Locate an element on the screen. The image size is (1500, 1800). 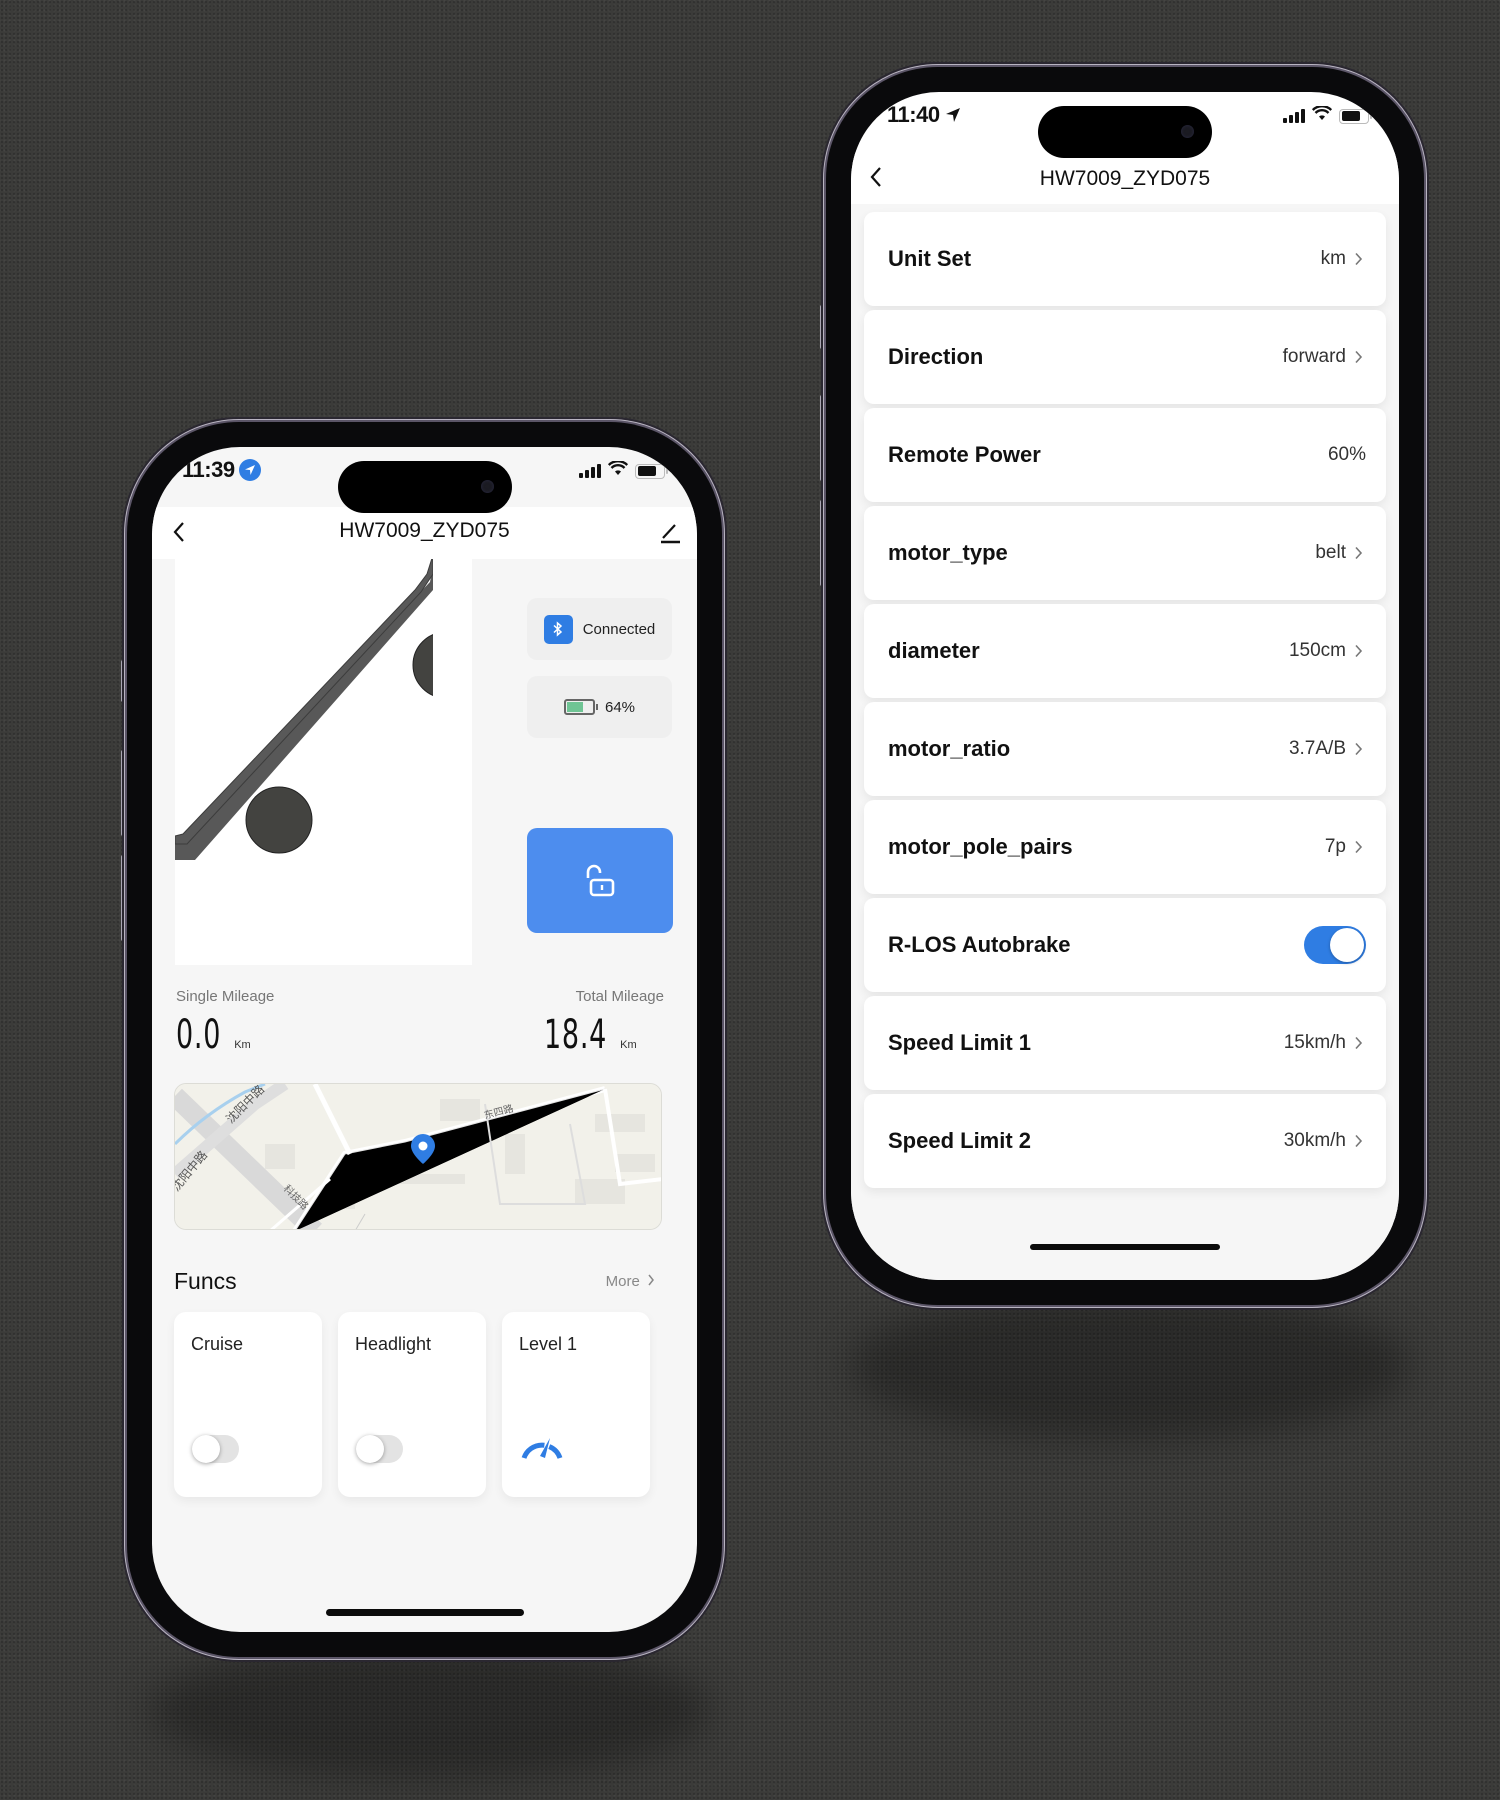
settings-row-label: motor_ratio is located at coordinates (949, 748).